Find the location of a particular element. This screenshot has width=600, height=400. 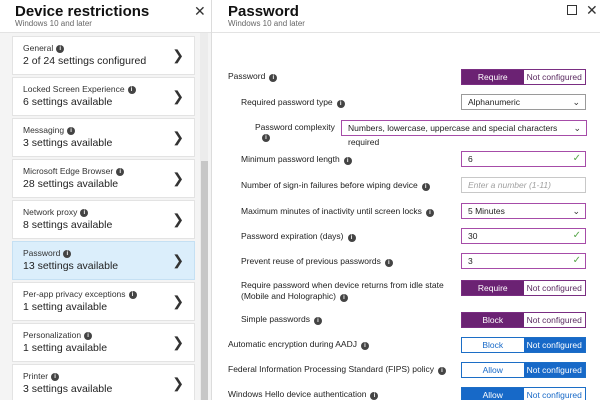

idle-return-toggle: Require Not configured is located at coordinates (523, 288).